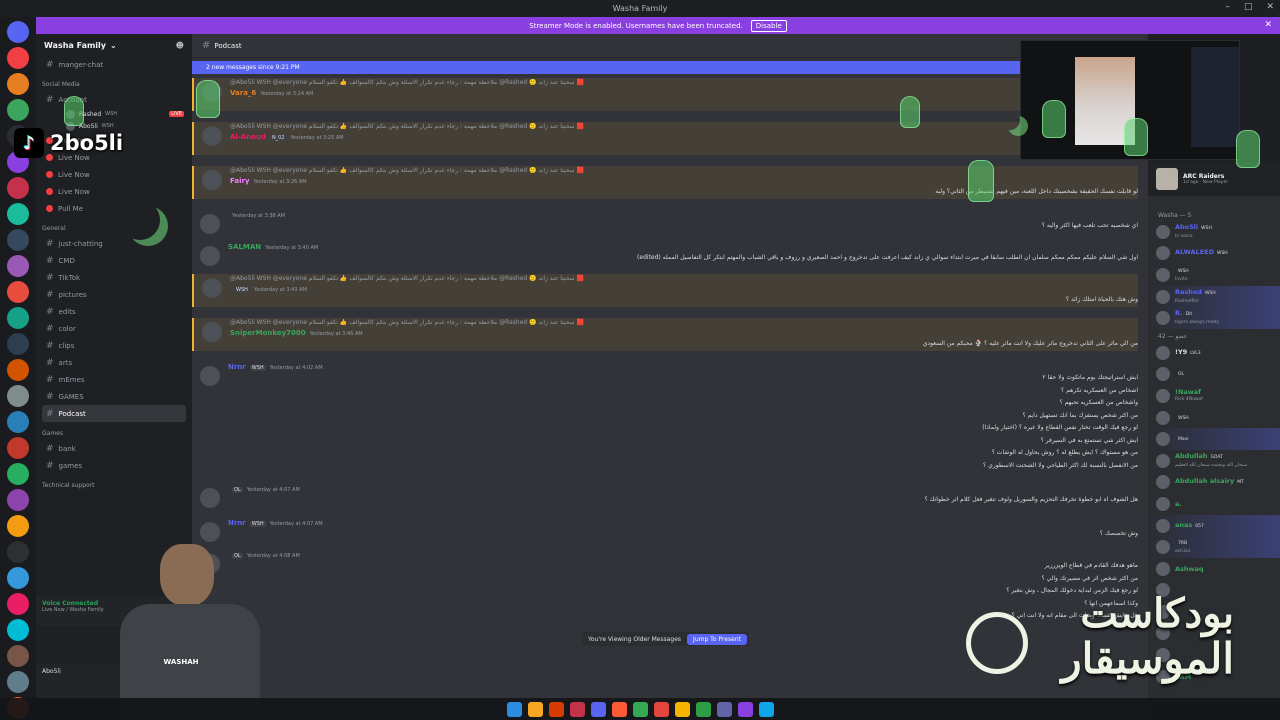  Describe the element at coordinates (1214, 275) in the screenshot. I see `member-item: WSH Invite` at that location.